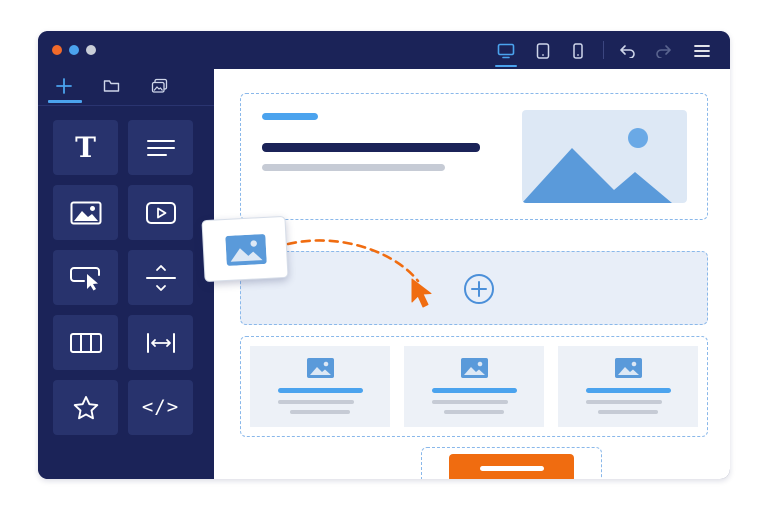 The image size is (768, 512). What do you see at coordinates (371, 147) in the screenshot?
I see `hero-heading` at bounding box center [371, 147].